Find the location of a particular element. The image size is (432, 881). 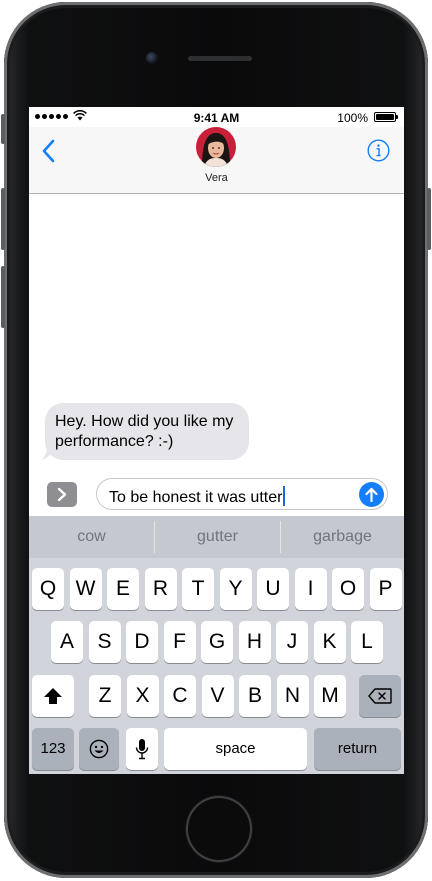

key-label: J is located at coordinates (292, 641).